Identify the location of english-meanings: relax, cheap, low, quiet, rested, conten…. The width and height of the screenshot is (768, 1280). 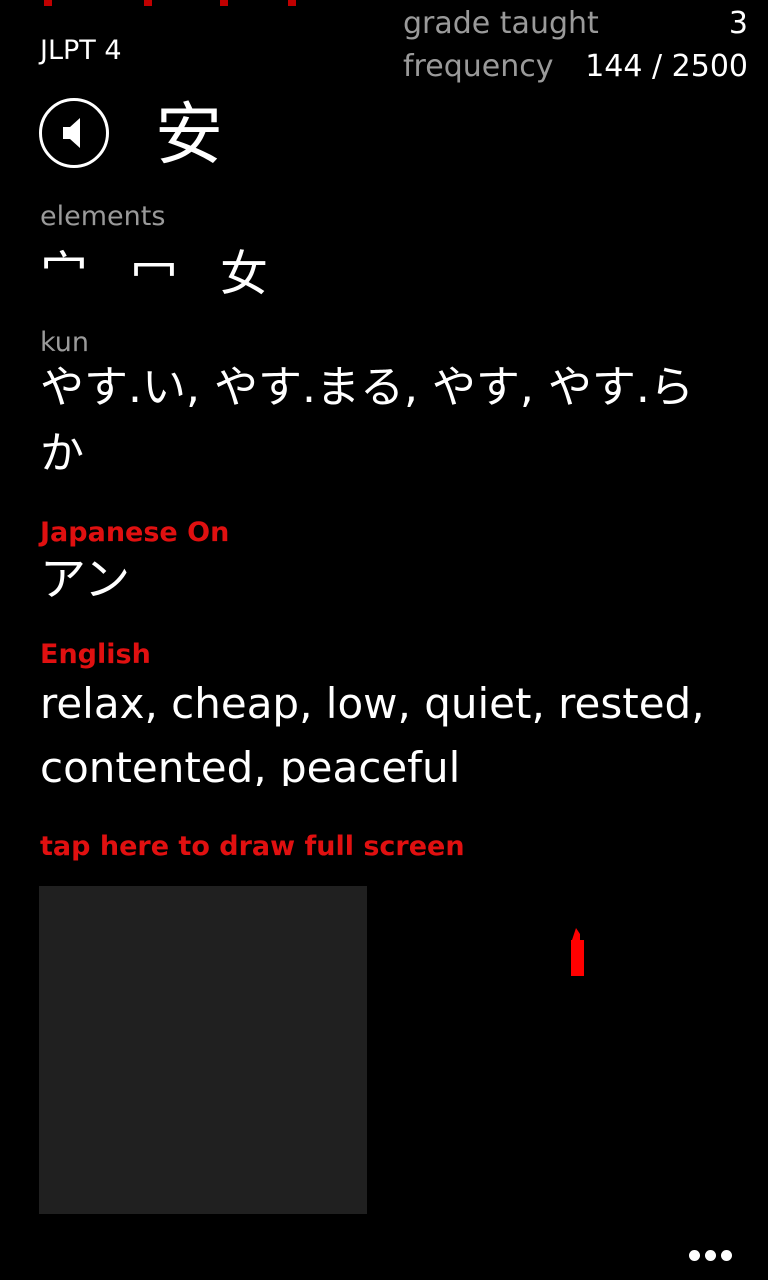
(372, 732).